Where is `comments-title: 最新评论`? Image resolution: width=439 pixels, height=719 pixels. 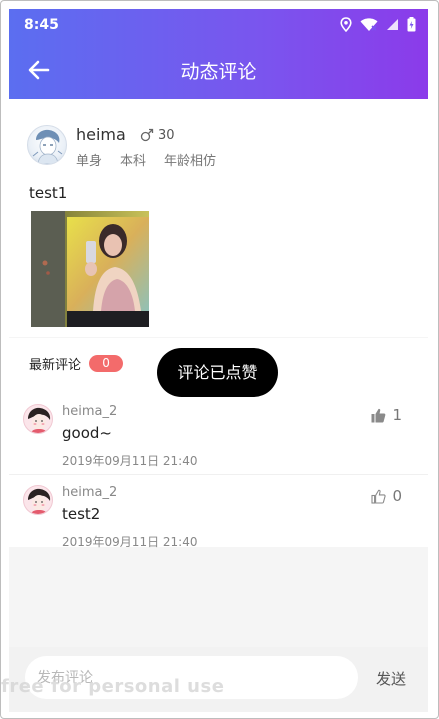
comments-title: 最新评论 is located at coordinates (55, 365).